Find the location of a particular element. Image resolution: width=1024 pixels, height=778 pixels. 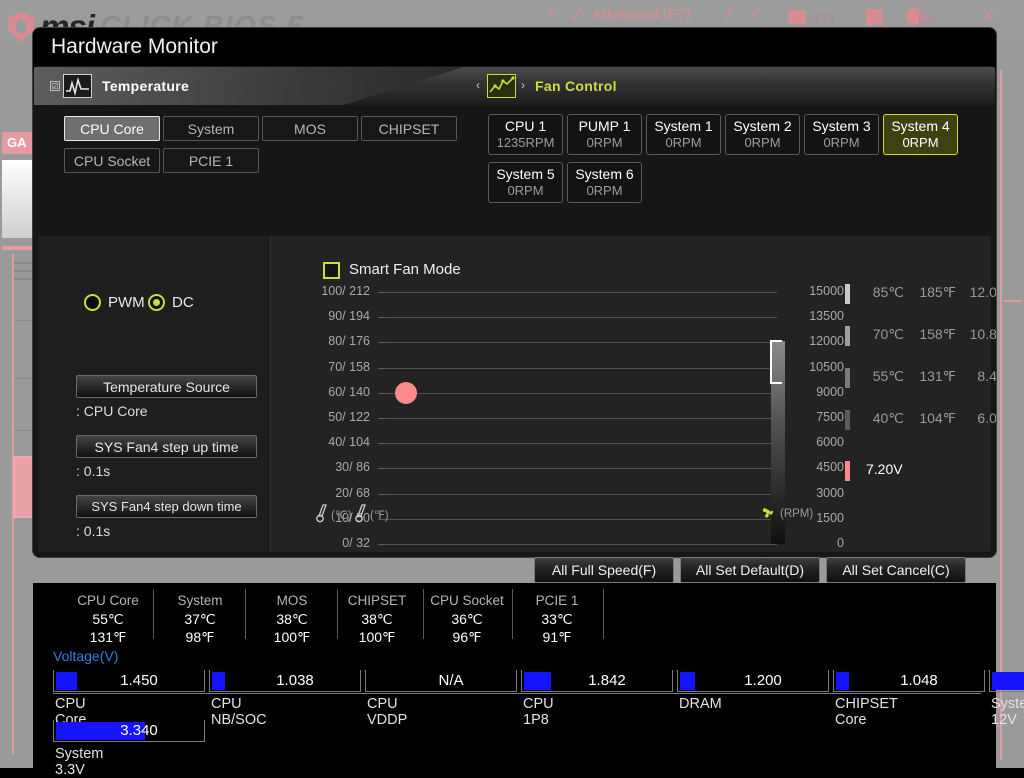

temperature-source-field: Temperature Source is located at coordinates (166, 386).